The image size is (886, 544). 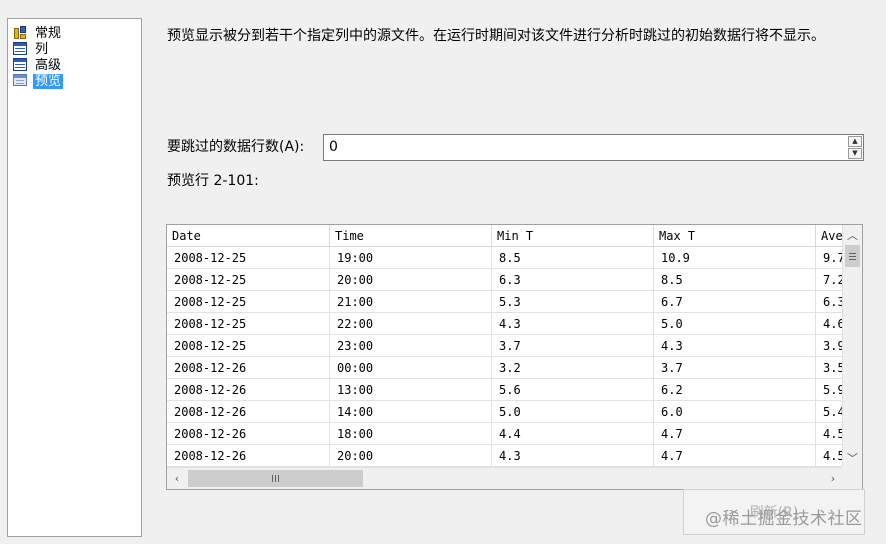 I want to click on scroll-left-button: ‹, so click(x=177, y=478).